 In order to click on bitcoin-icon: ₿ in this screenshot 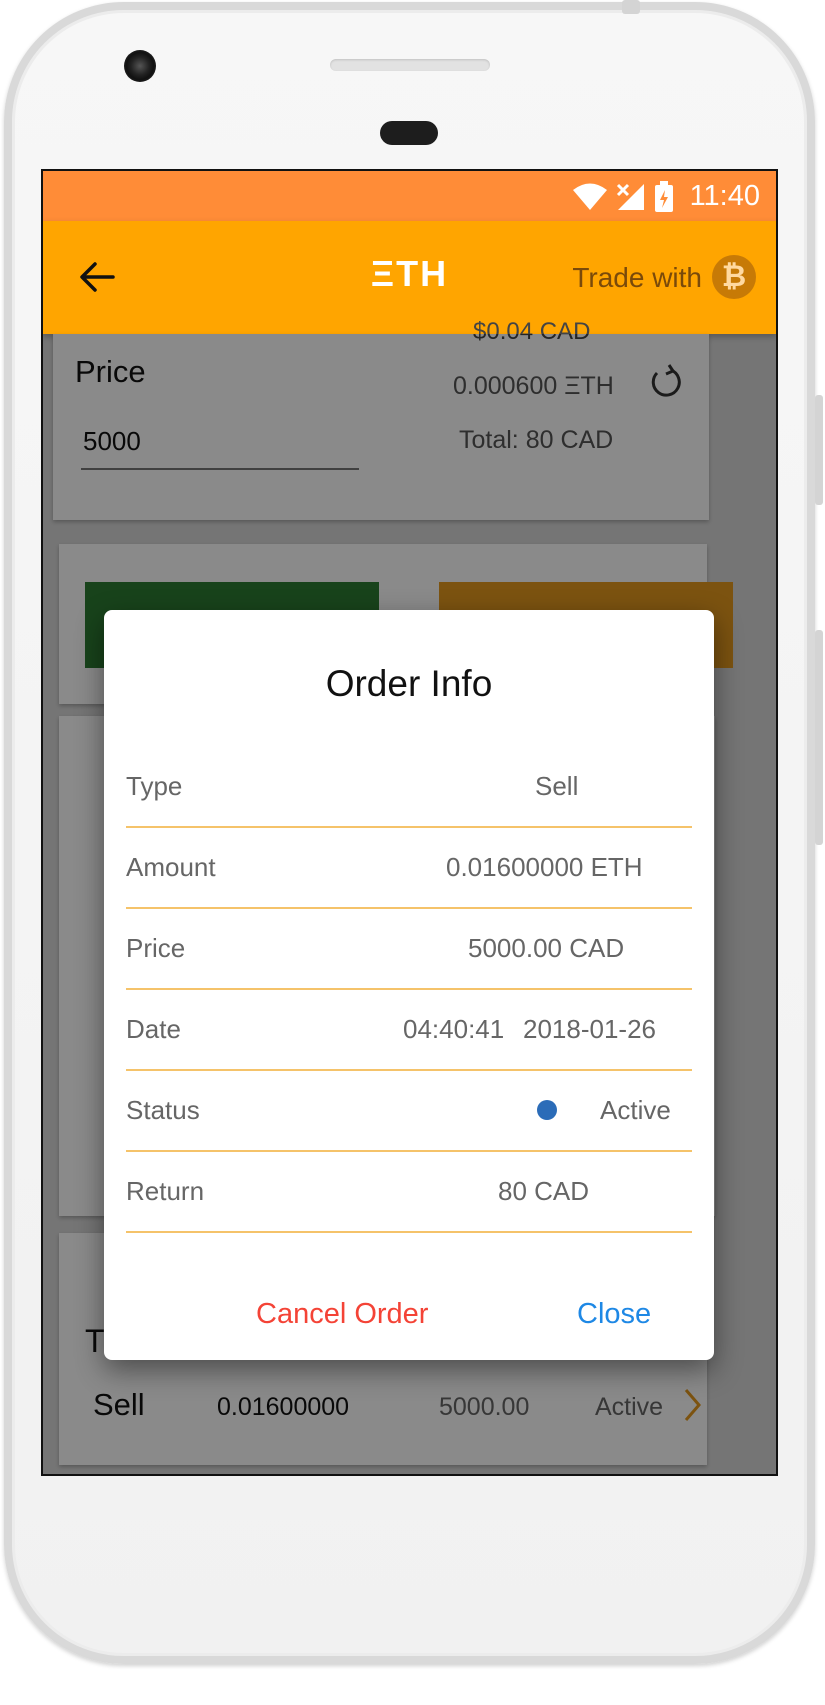, I will do `click(734, 277)`.